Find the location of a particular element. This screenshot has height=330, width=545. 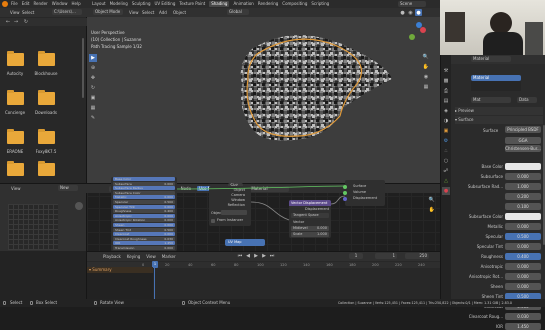

move-icon: ✥ is located at coordinates (93, 78).